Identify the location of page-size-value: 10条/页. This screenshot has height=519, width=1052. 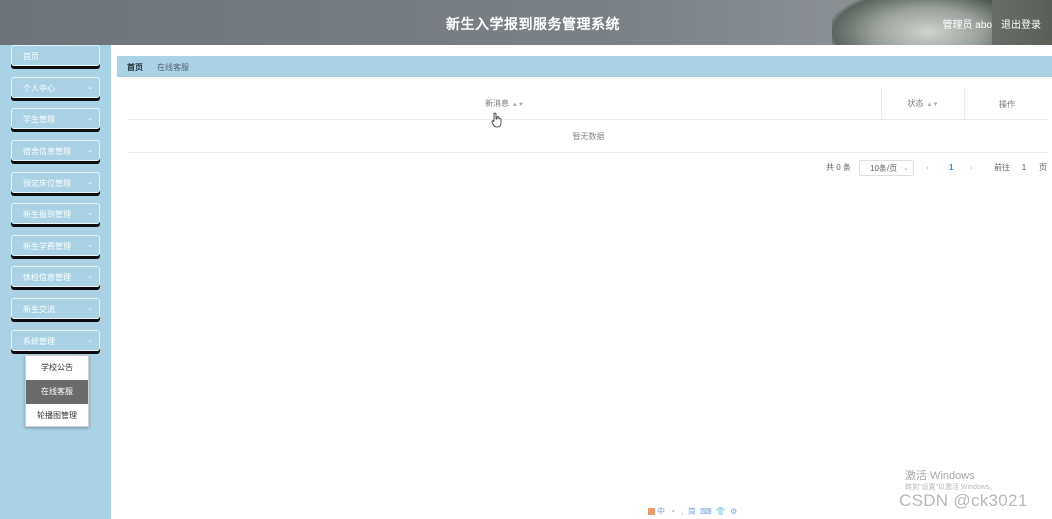
(884, 168).